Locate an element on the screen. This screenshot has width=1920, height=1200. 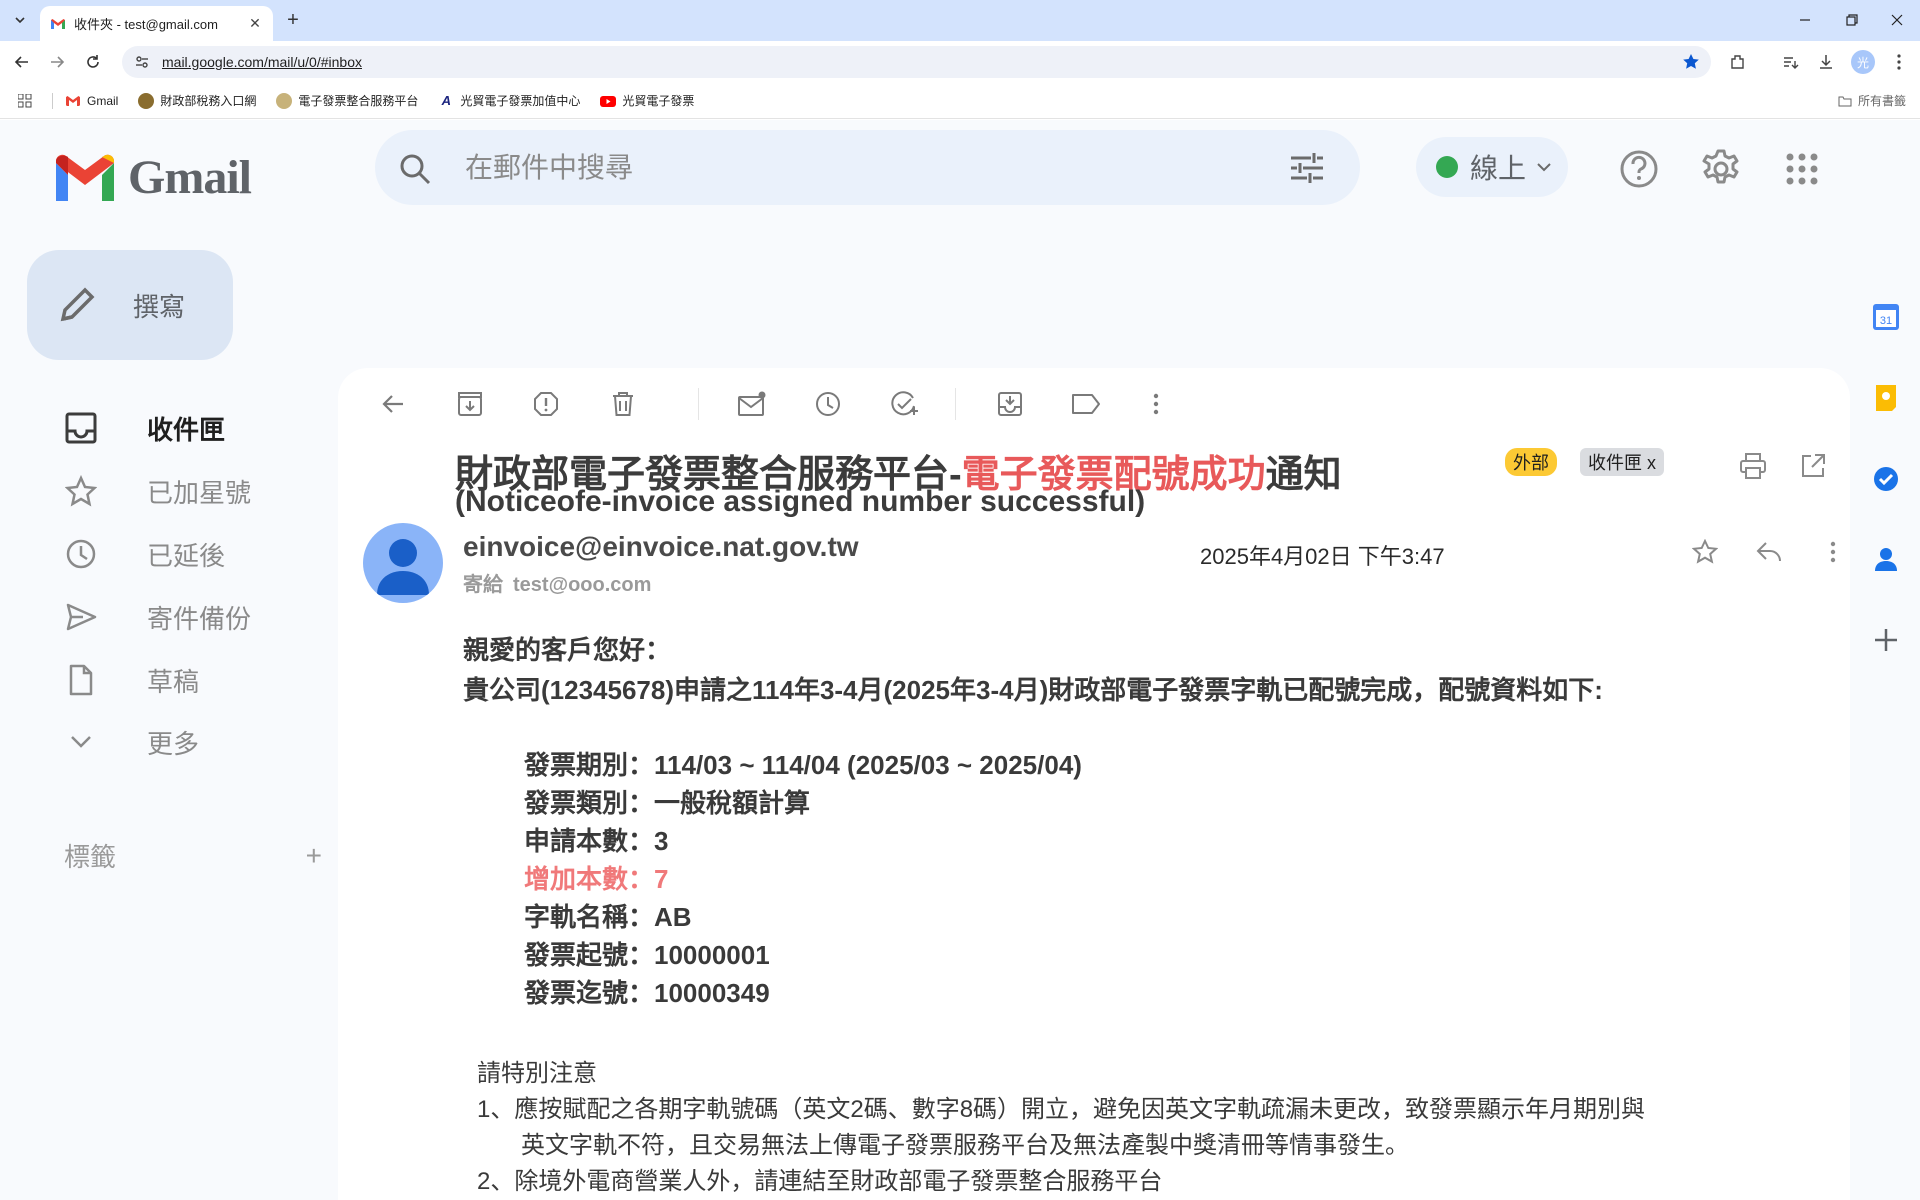
add-to-tasks-icon is located at coordinates (905, 404).